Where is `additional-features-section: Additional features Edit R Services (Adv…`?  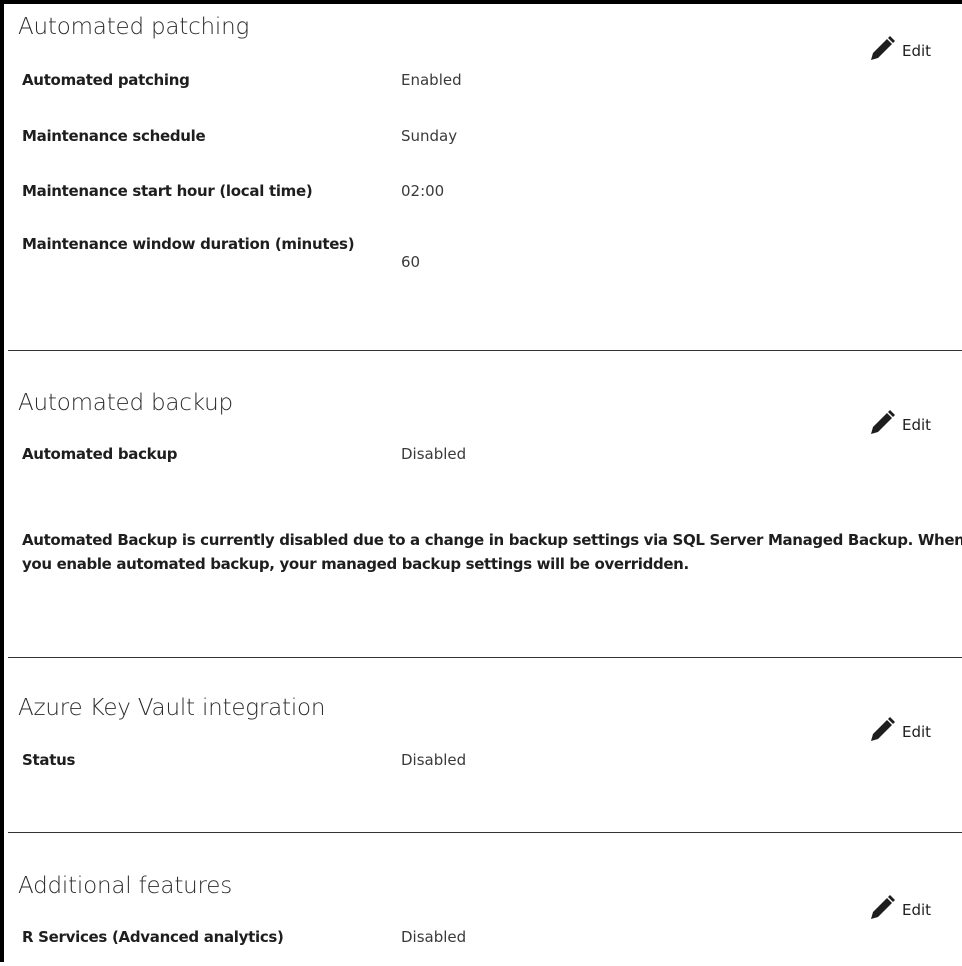 additional-features-section: Additional features Edit R Services (Adv… is located at coordinates (483, 899).